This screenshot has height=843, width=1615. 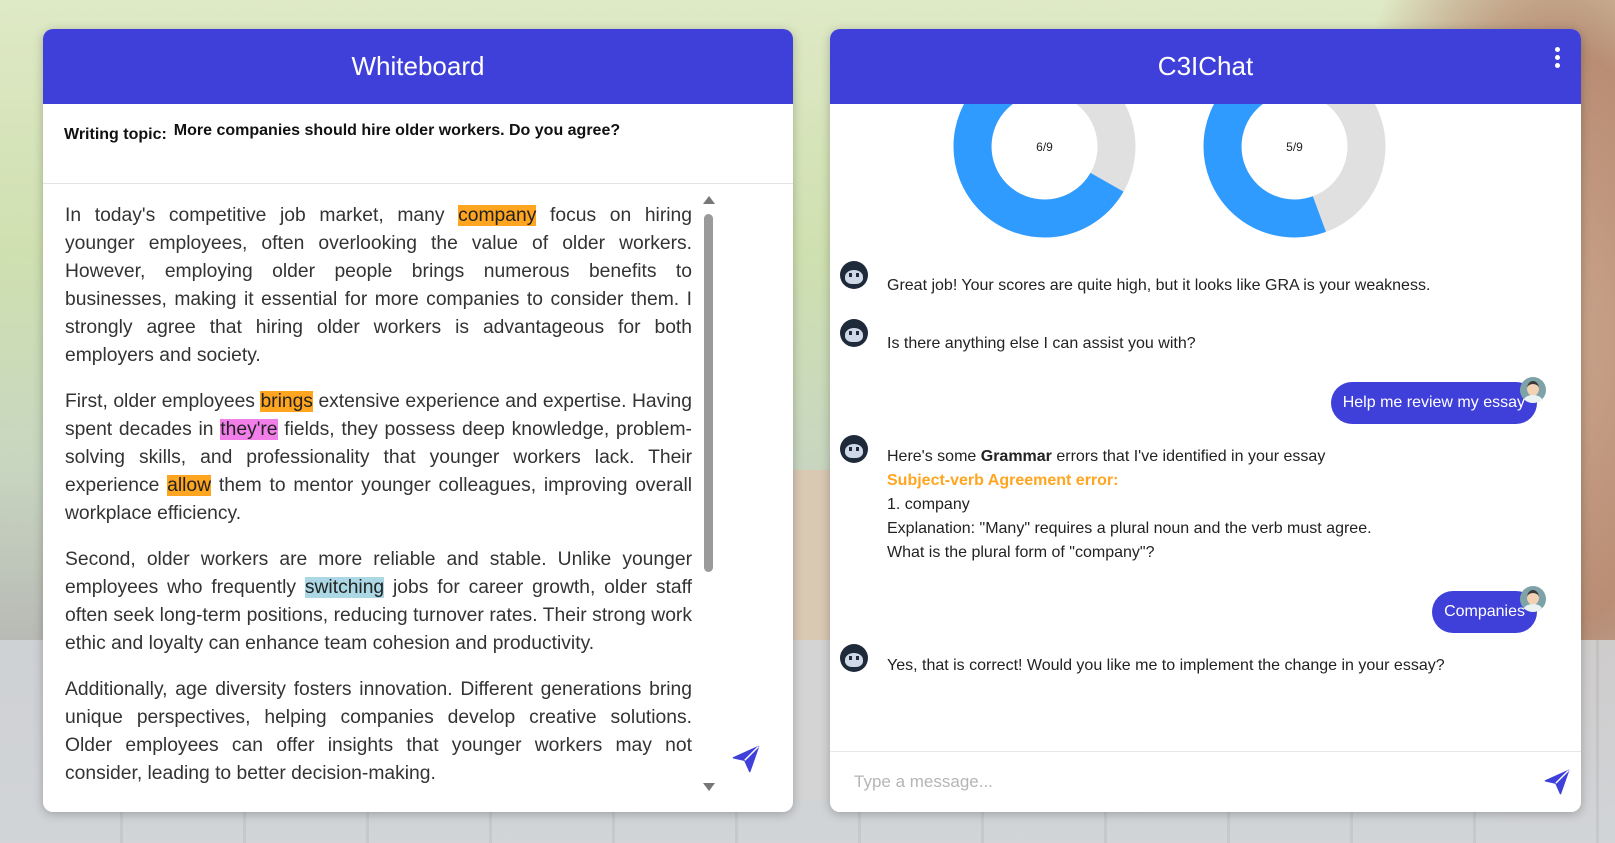 What do you see at coordinates (1558, 59) in the screenshot?
I see `more-options-icon` at bounding box center [1558, 59].